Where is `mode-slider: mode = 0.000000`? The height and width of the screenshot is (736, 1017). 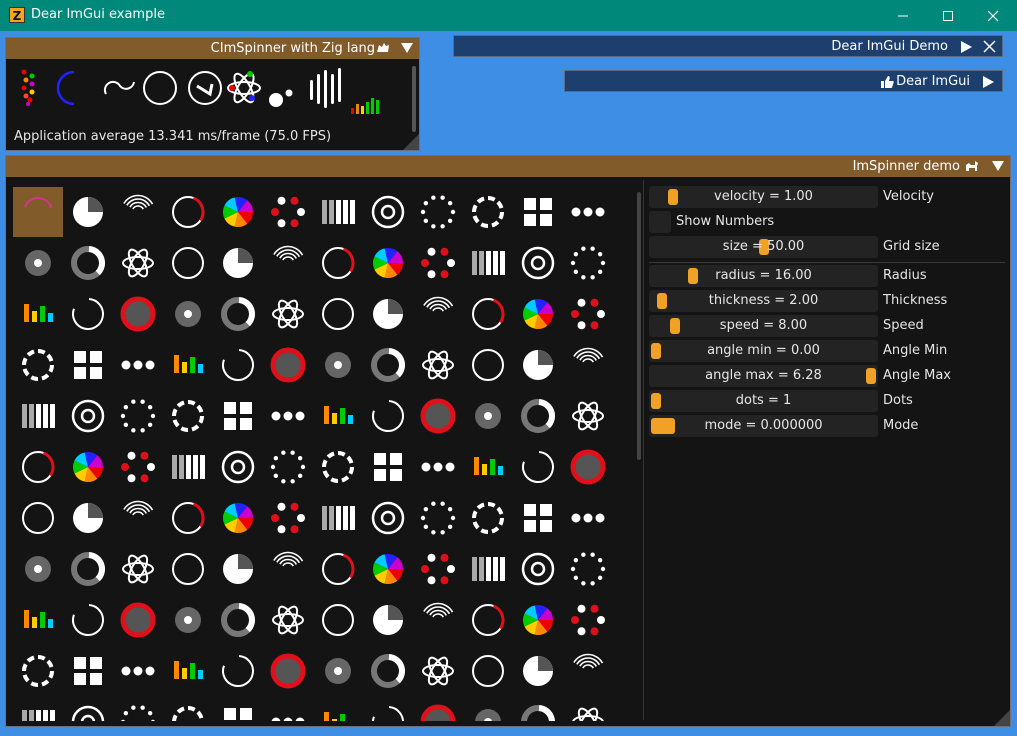 mode-slider: mode = 0.000000 is located at coordinates (763, 426).